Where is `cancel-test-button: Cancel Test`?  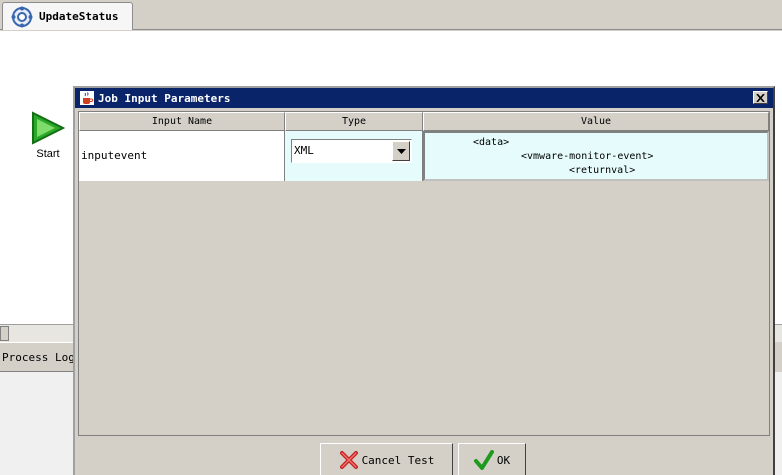
cancel-test-button: Cancel Test is located at coordinates (386, 459).